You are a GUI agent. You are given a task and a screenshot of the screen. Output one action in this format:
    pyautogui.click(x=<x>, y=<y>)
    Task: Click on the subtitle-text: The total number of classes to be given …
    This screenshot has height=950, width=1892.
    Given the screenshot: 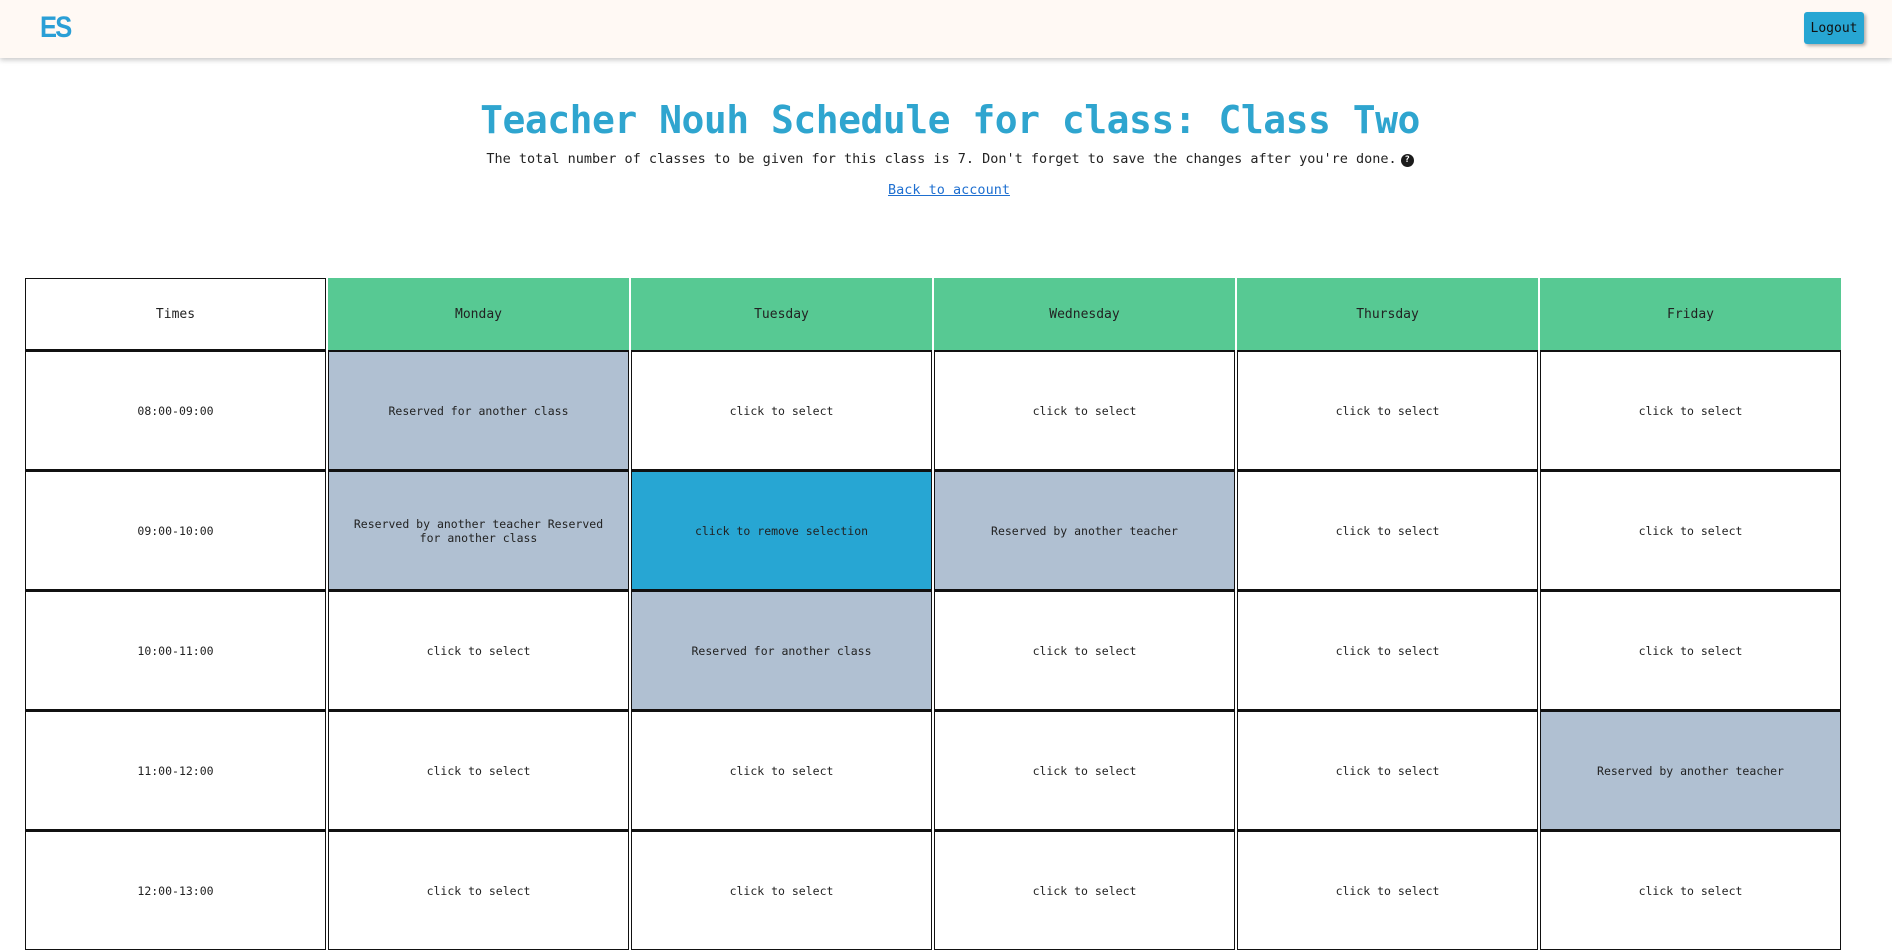 What is the action you would take?
    pyautogui.click(x=941, y=159)
    